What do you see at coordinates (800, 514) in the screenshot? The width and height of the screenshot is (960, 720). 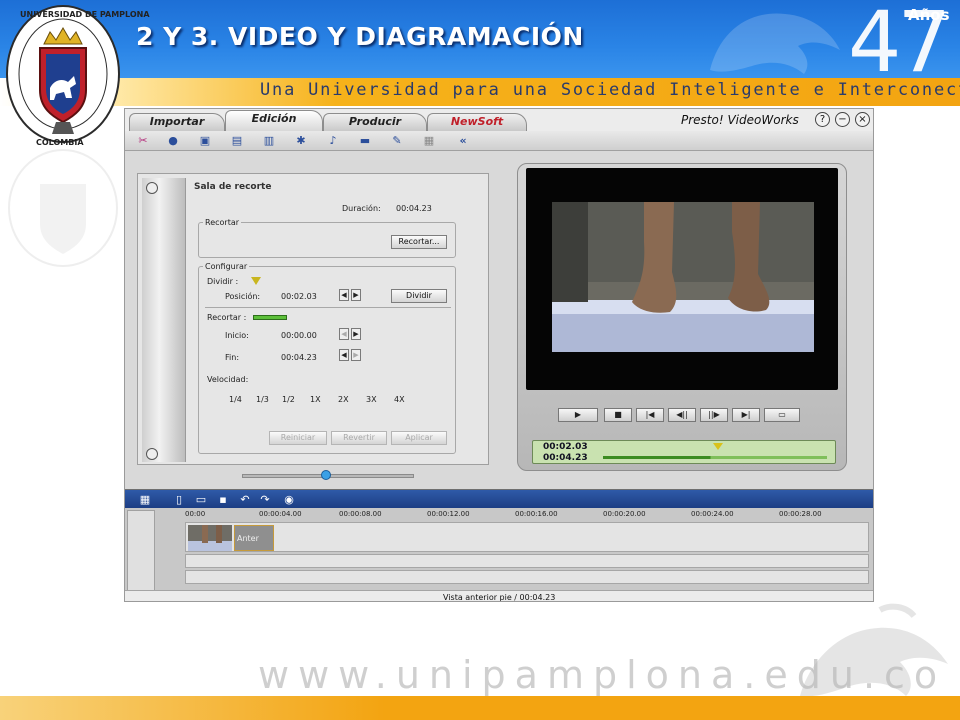 I see `ruler-tick: 00:00:28.00` at bounding box center [800, 514].